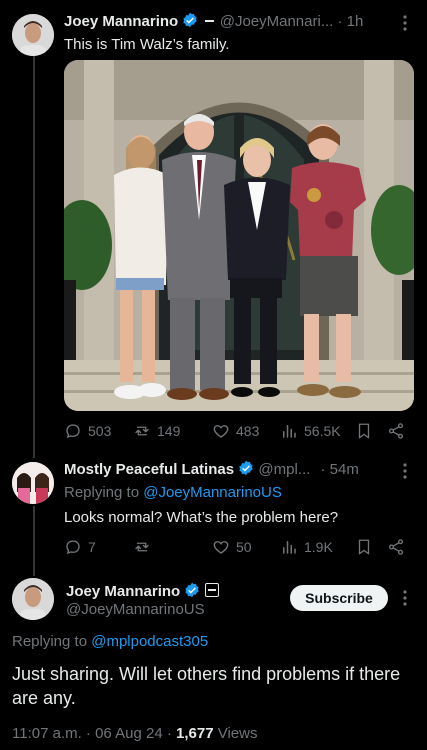  I want to click on subscribe-label: Subscribe, so click(339, 598).